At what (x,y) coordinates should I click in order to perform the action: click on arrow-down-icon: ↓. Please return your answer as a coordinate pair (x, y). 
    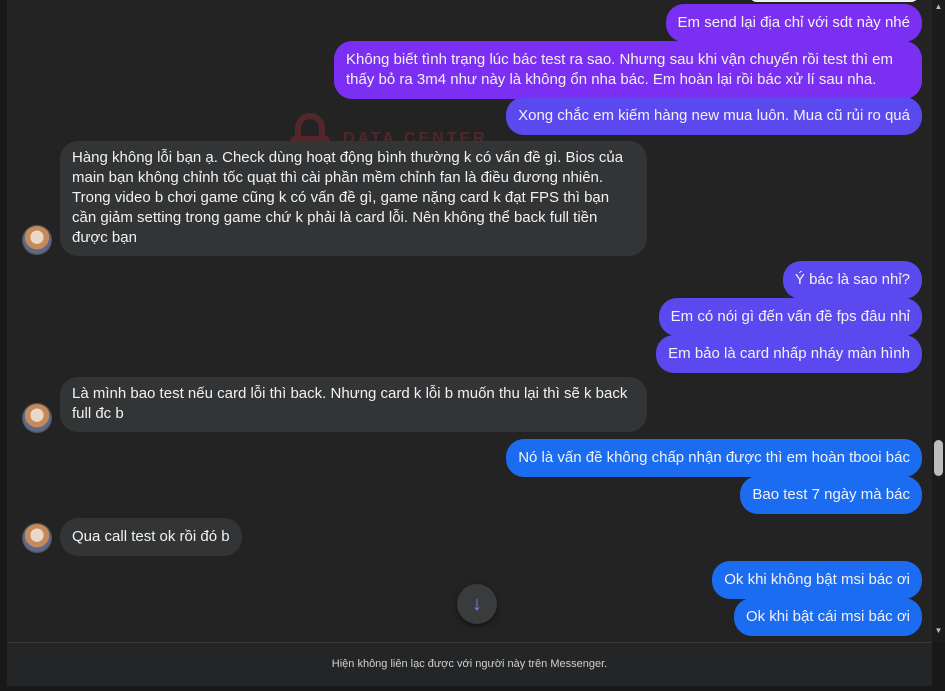
    Looking at the image, I should click on (477, 603).